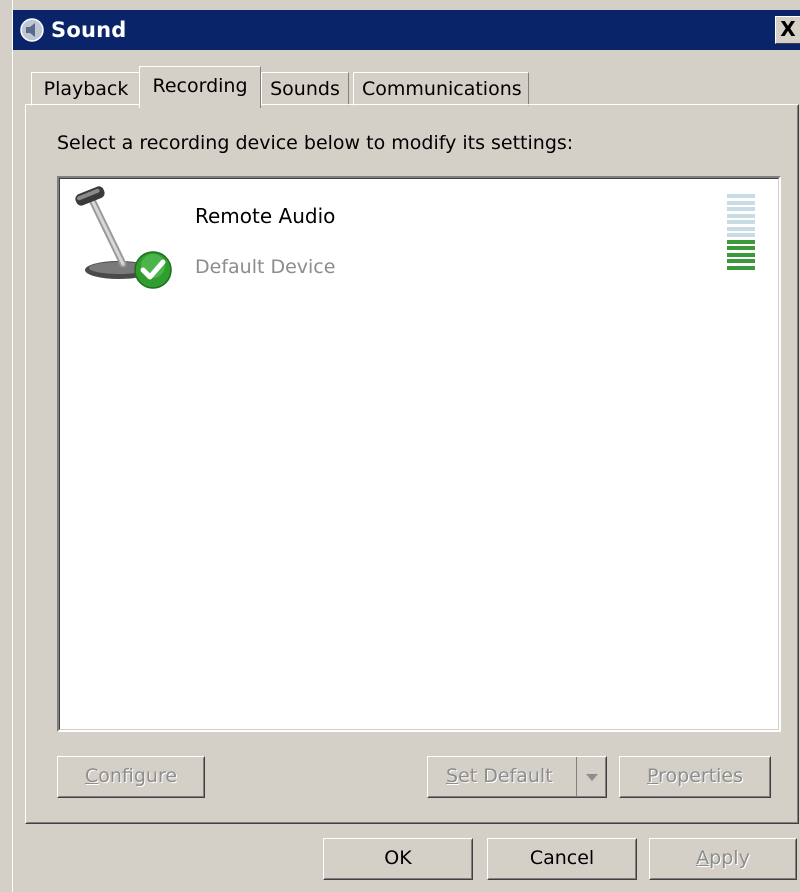 This screenshot has width=800, height=892. Describe the element at coordinates (417, 239) in the screenshot. I see `device-item-remote-audio: Remote Audio Default Device` at that location.